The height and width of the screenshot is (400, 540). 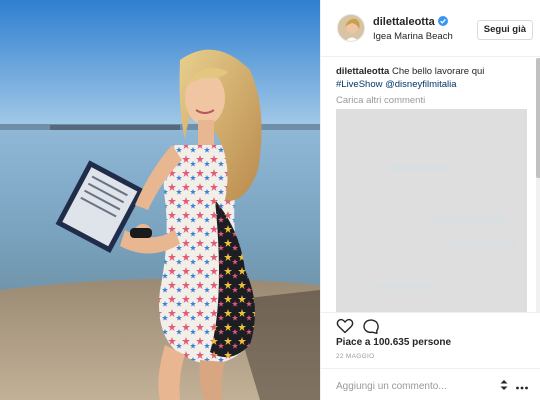 I want to click on heart-icon, so click(x=345, y=326).